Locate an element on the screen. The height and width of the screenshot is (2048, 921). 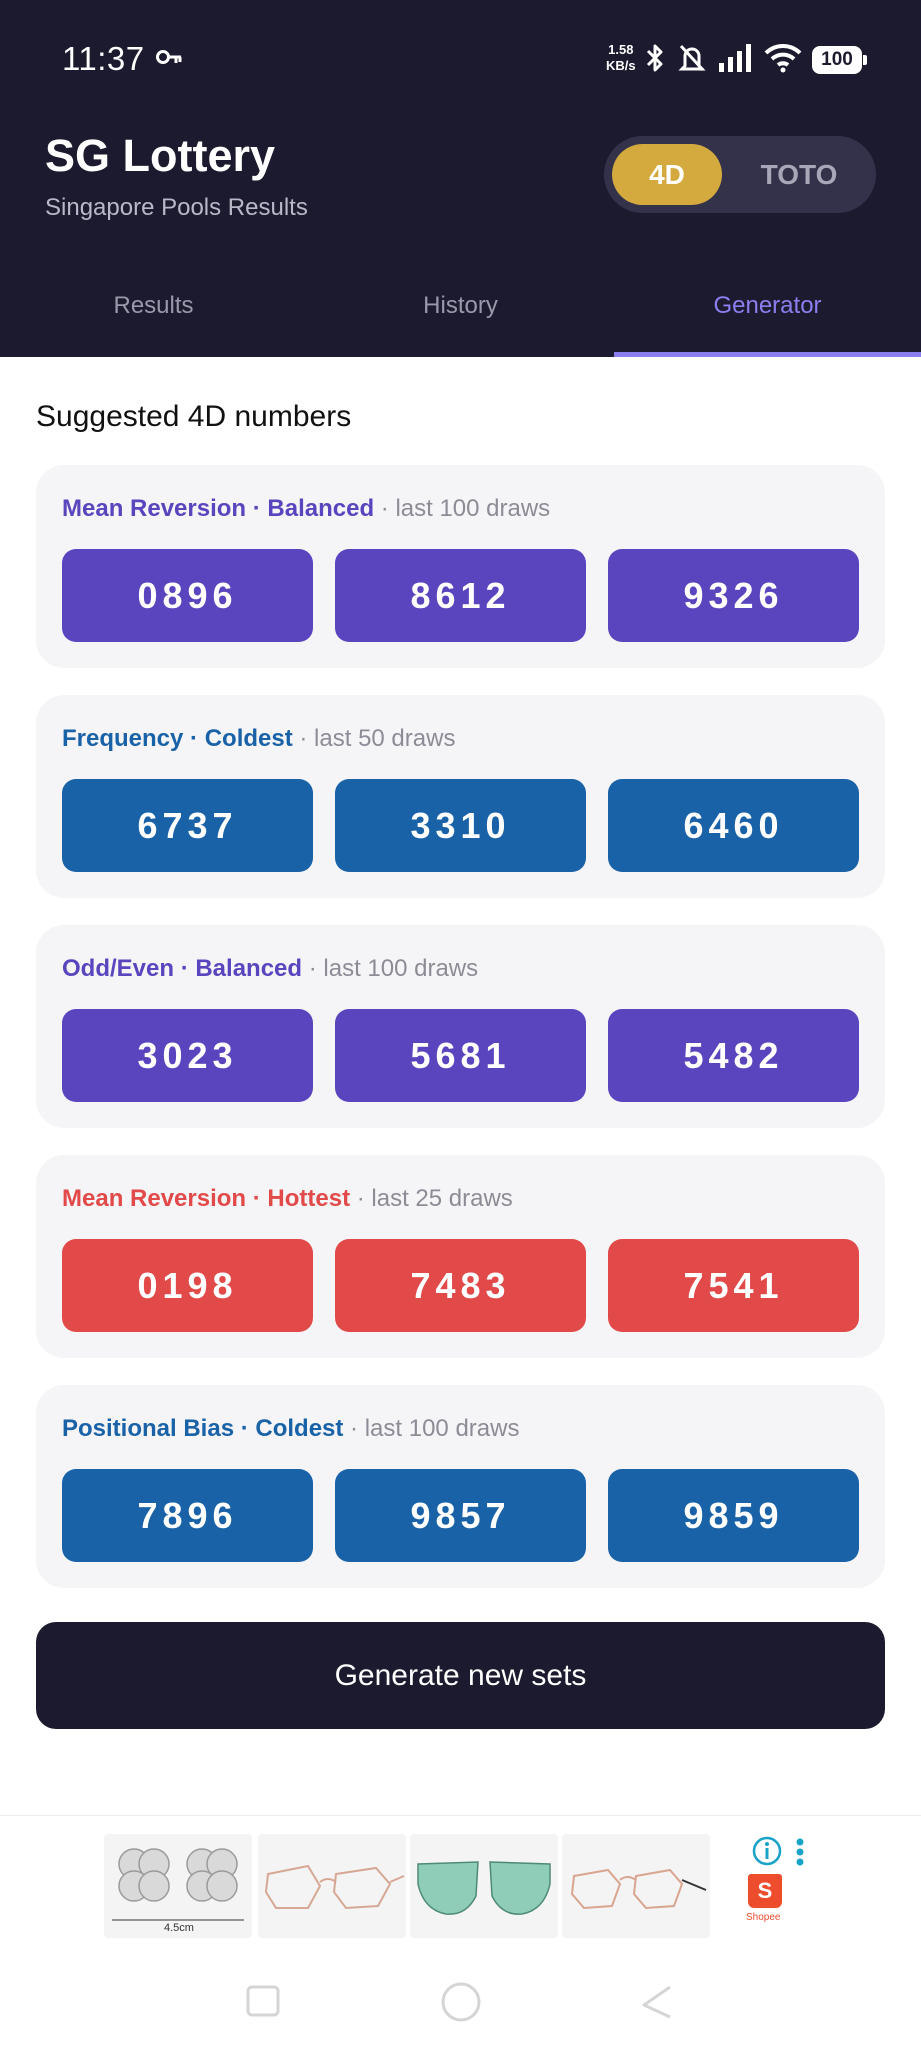
bell-muted-icon is located at coordinates (692, 60).